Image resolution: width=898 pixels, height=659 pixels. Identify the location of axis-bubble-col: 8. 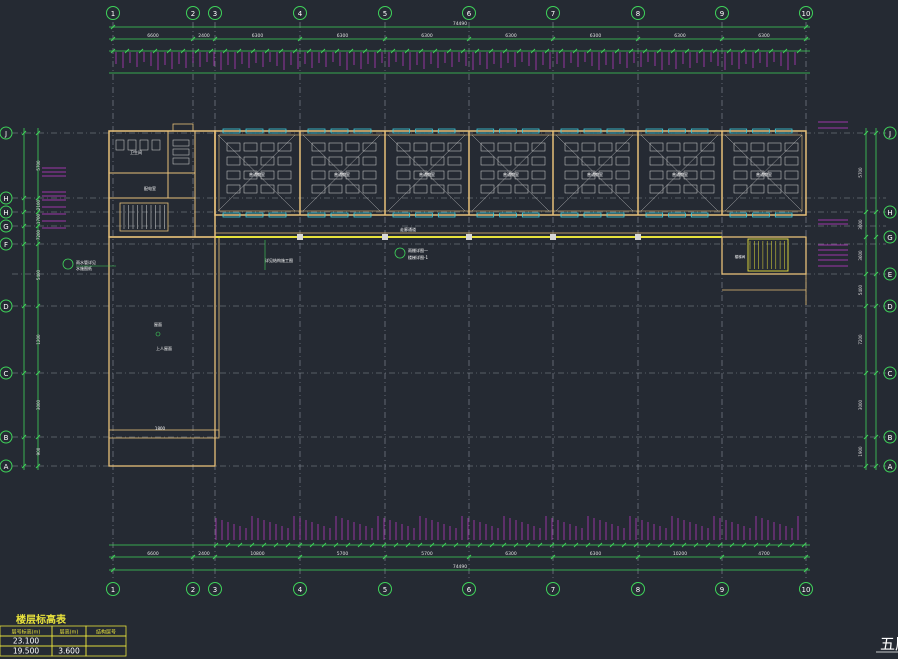
(638, 13).